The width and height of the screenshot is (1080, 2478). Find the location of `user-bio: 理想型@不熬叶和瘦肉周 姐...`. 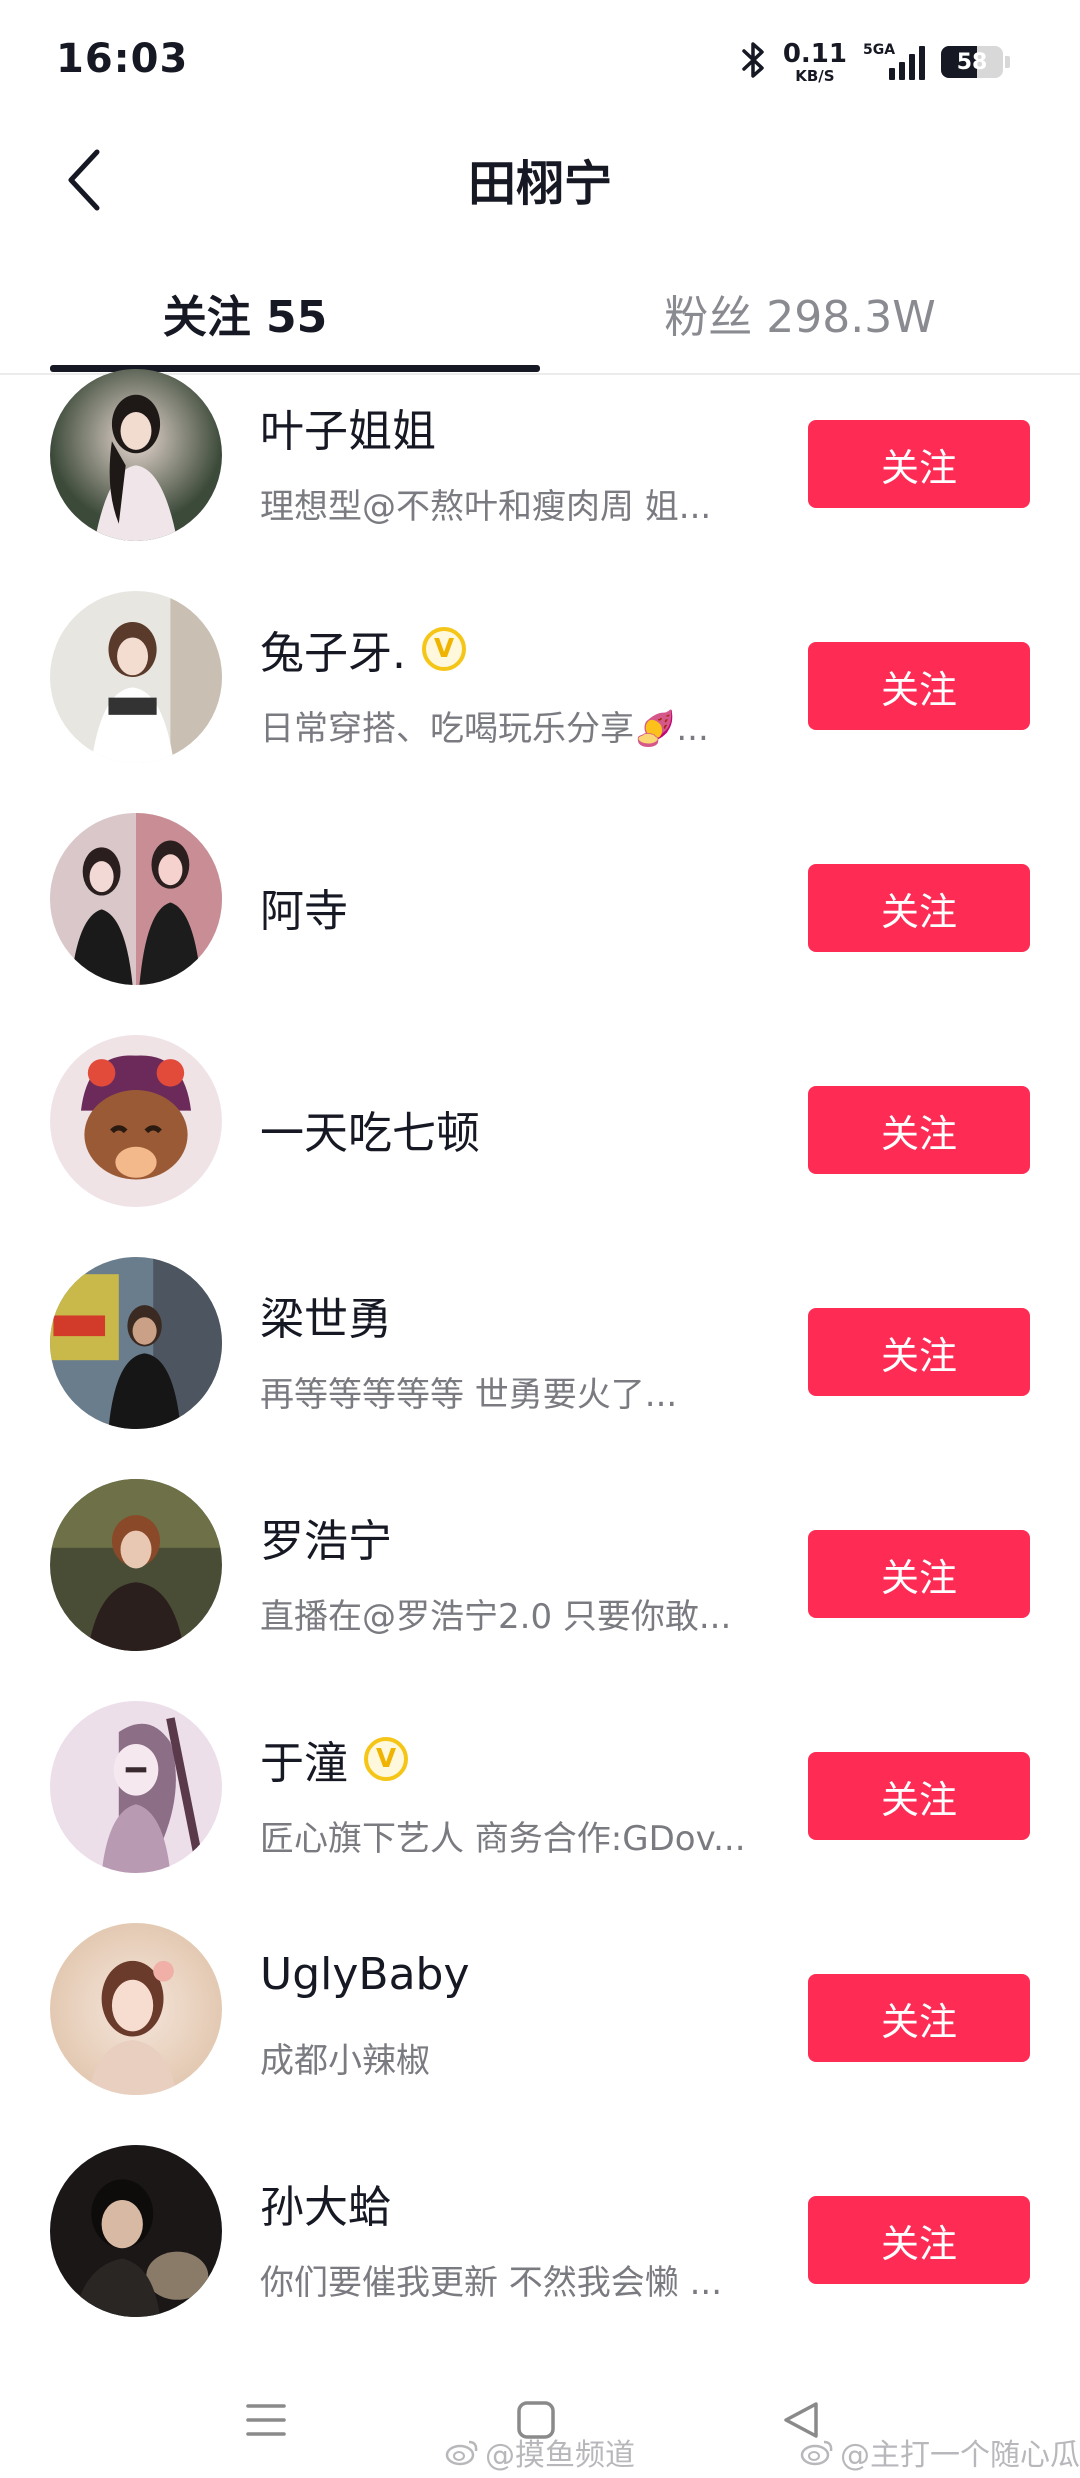

user-bio: 理想型@不熬叶和瘦肉周 姐... is located at coordinates (486, 507).